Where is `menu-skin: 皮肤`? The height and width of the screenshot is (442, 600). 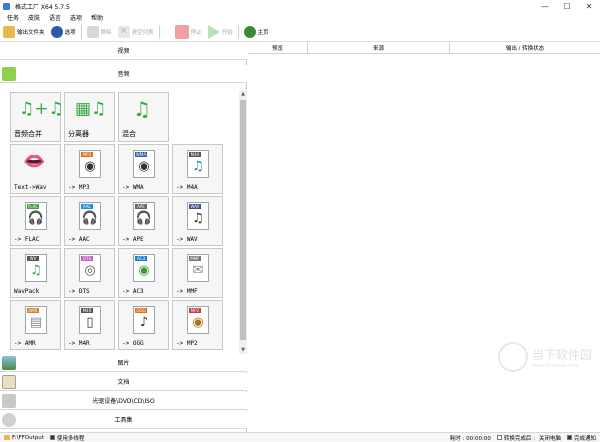 menu-skin: 皮肤 is located at coordinates (34, 17).